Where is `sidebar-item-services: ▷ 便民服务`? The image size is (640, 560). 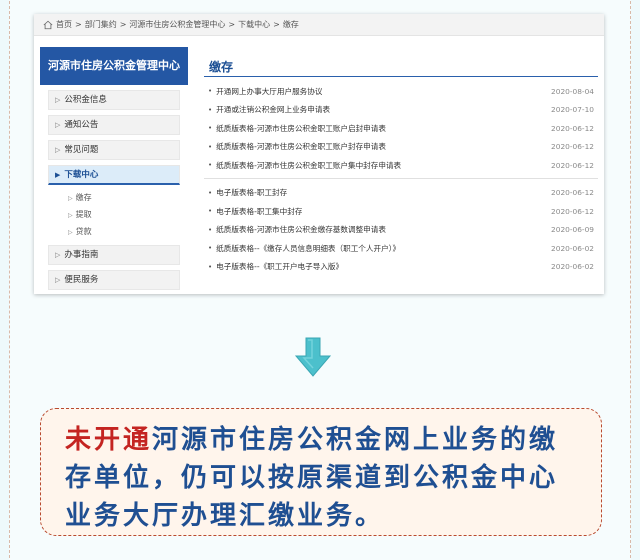 sidebar-item-services: ▷ 便民服务 is located at coordinates (114, 280).